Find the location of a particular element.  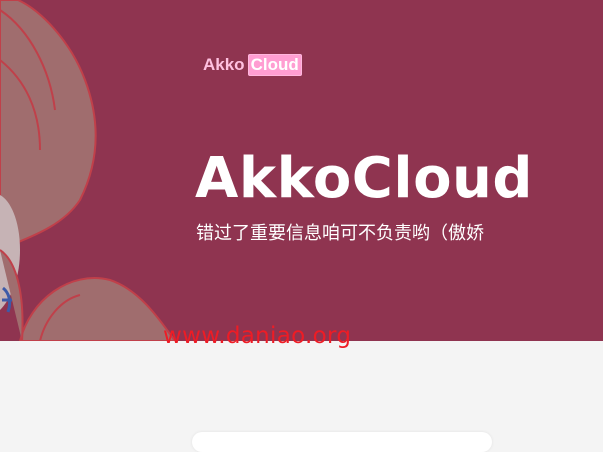

logo-text-akko: Akko is located at coordinates (224, 64).